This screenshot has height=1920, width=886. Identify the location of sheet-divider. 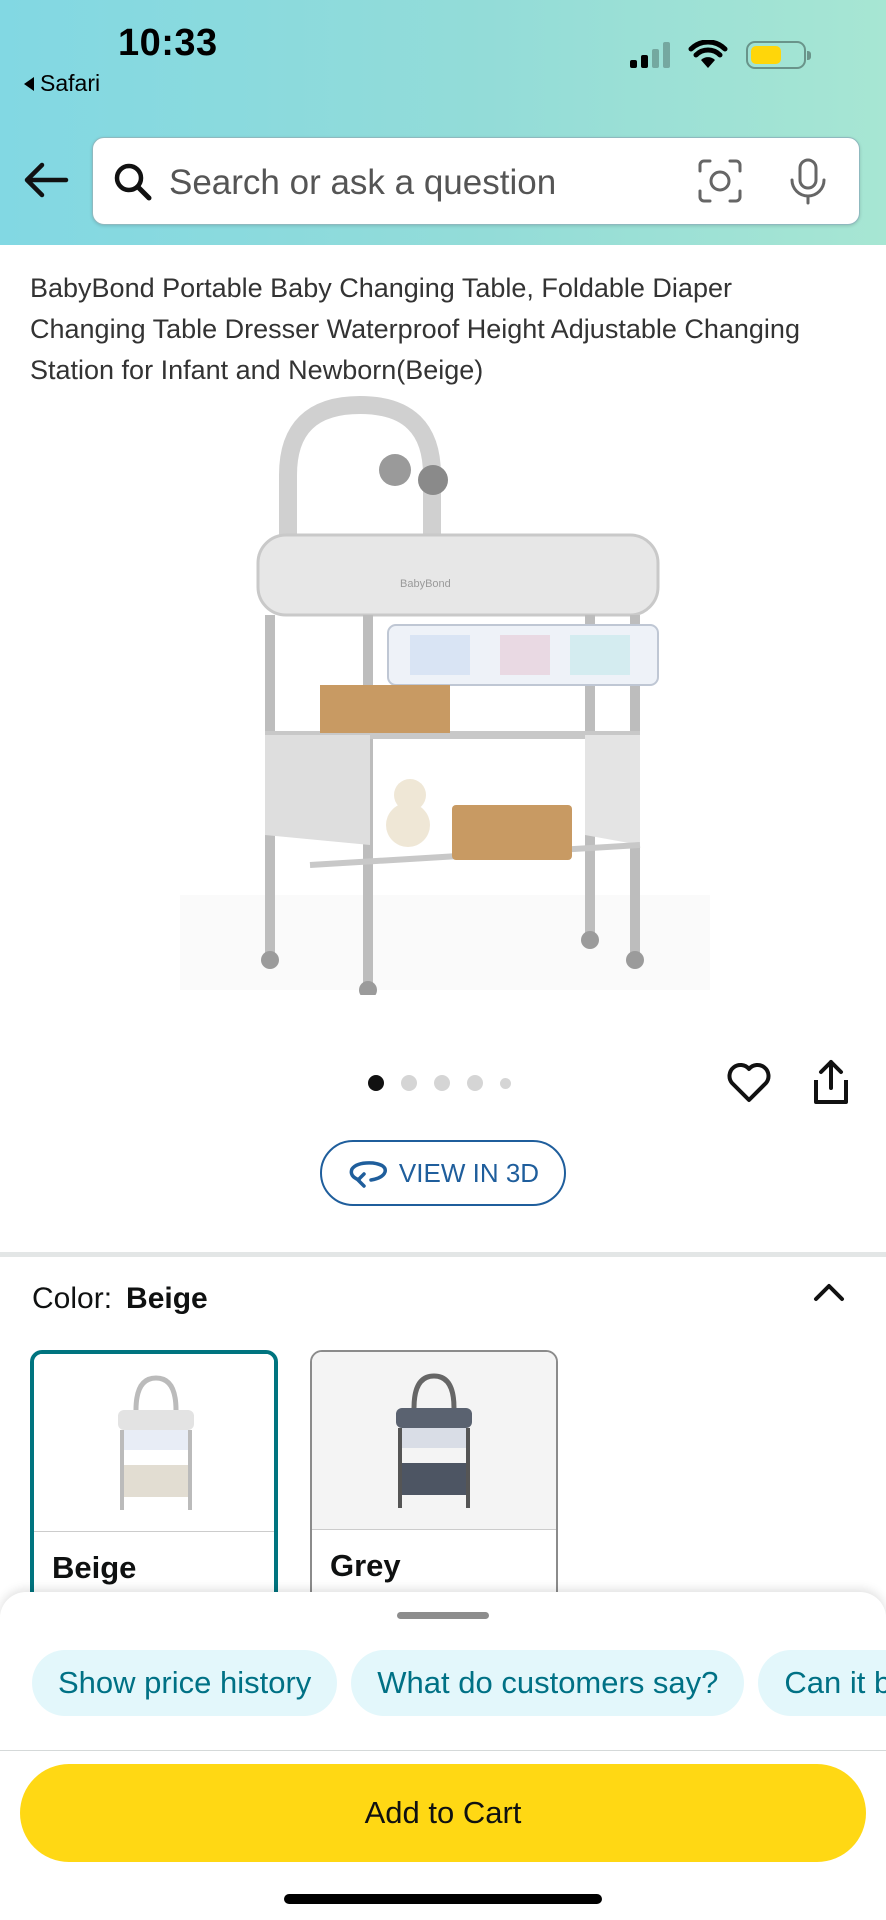
(443, 1750).